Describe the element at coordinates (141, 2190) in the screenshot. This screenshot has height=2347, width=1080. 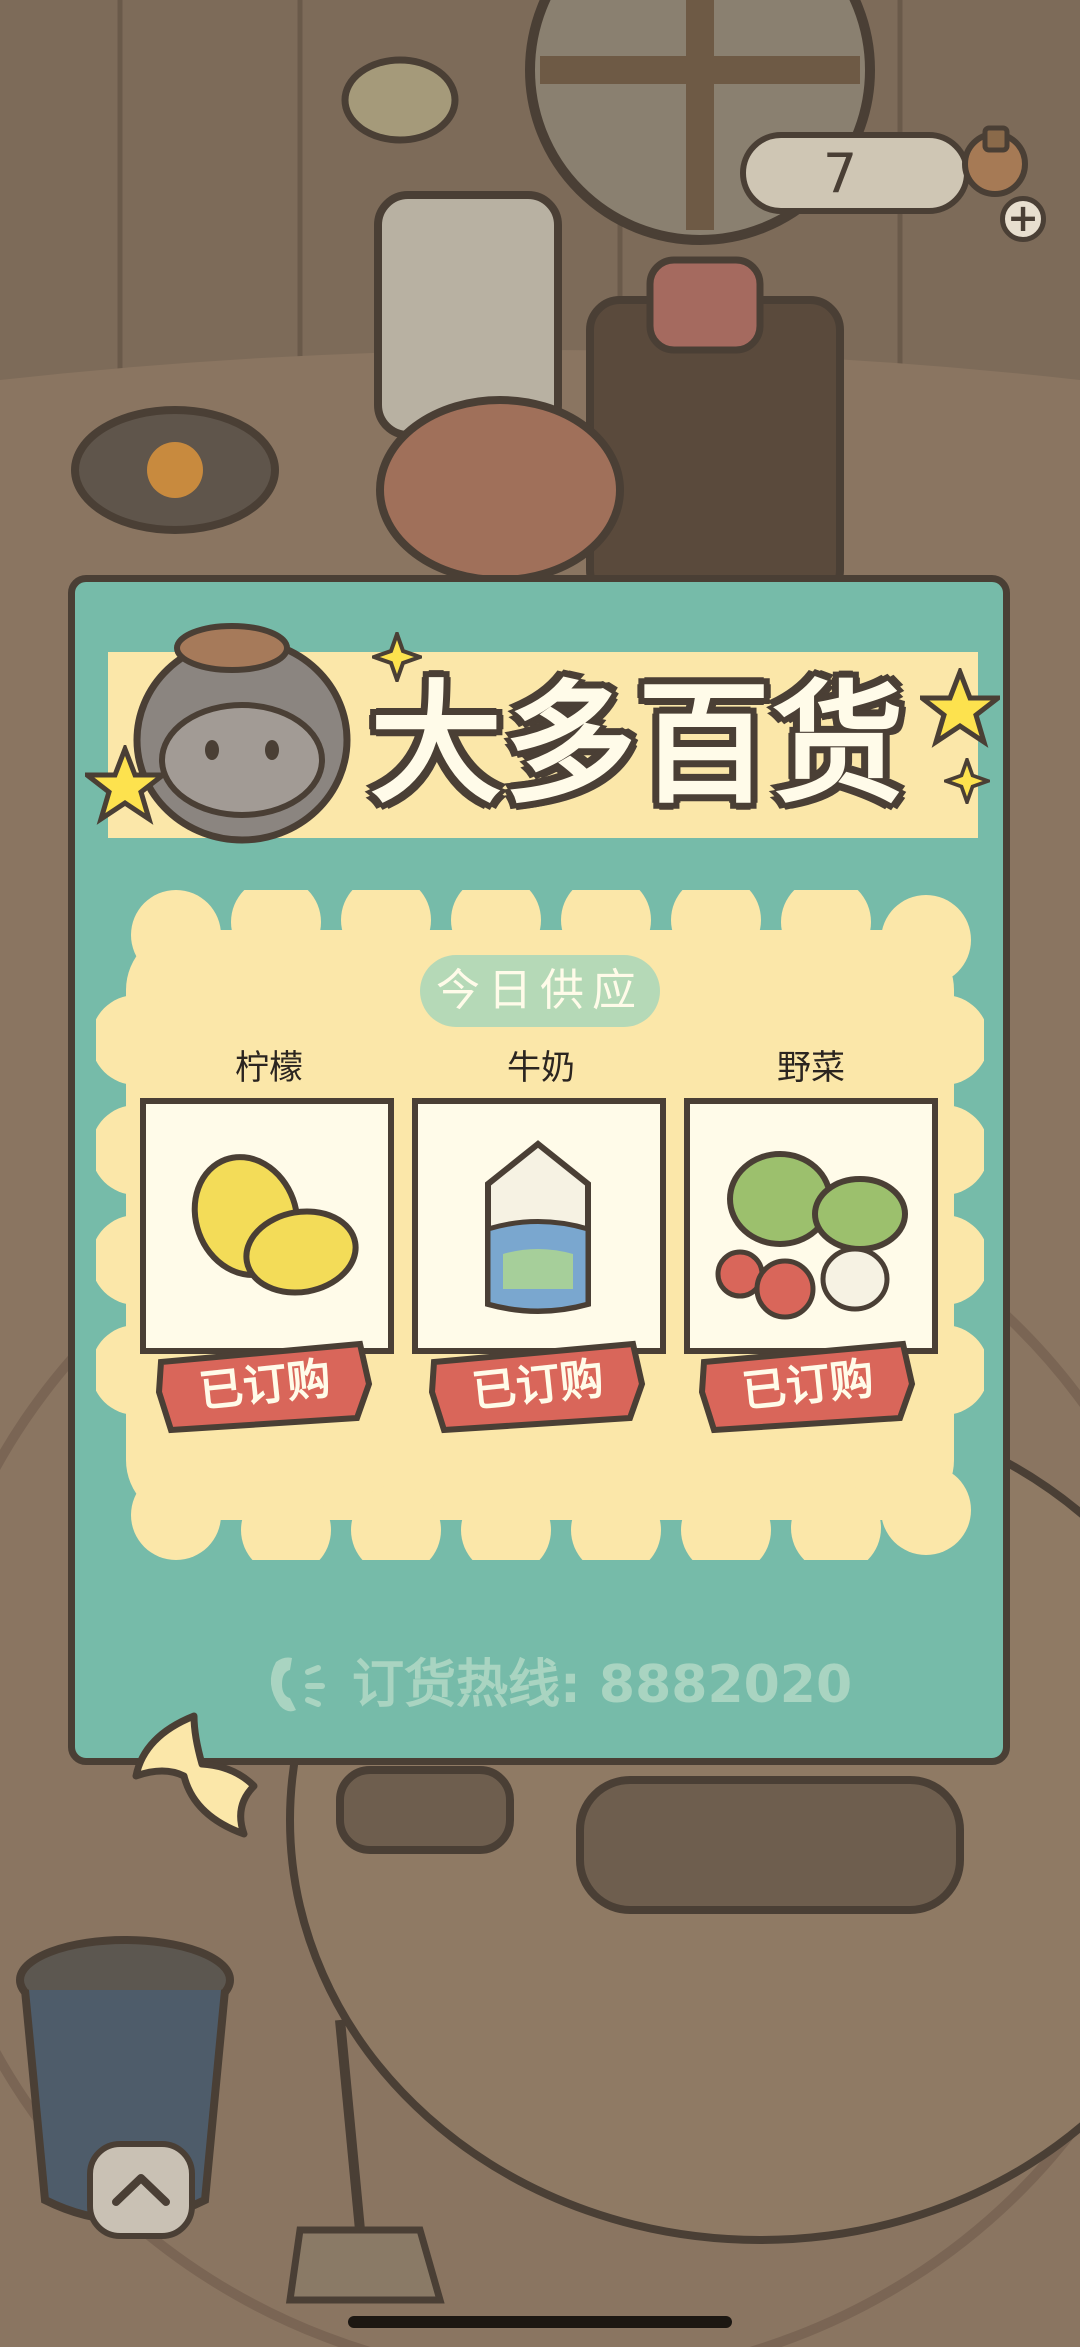
I see `chevron-up-icon` at that location.